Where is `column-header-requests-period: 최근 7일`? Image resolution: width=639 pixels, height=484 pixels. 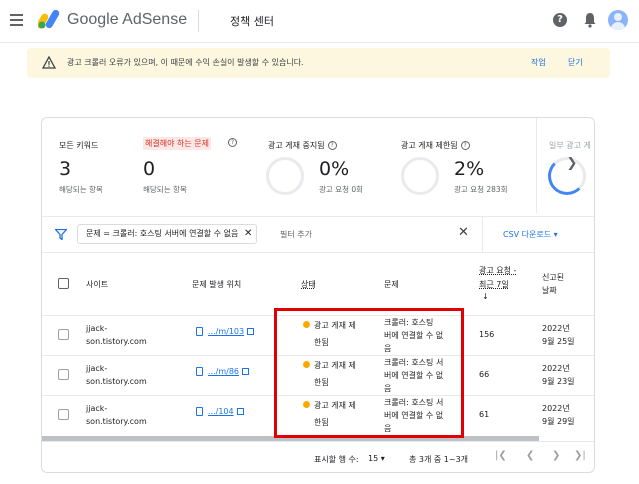 column-header-requests-period: 최근 7일 is located at coordinates (494, 284).